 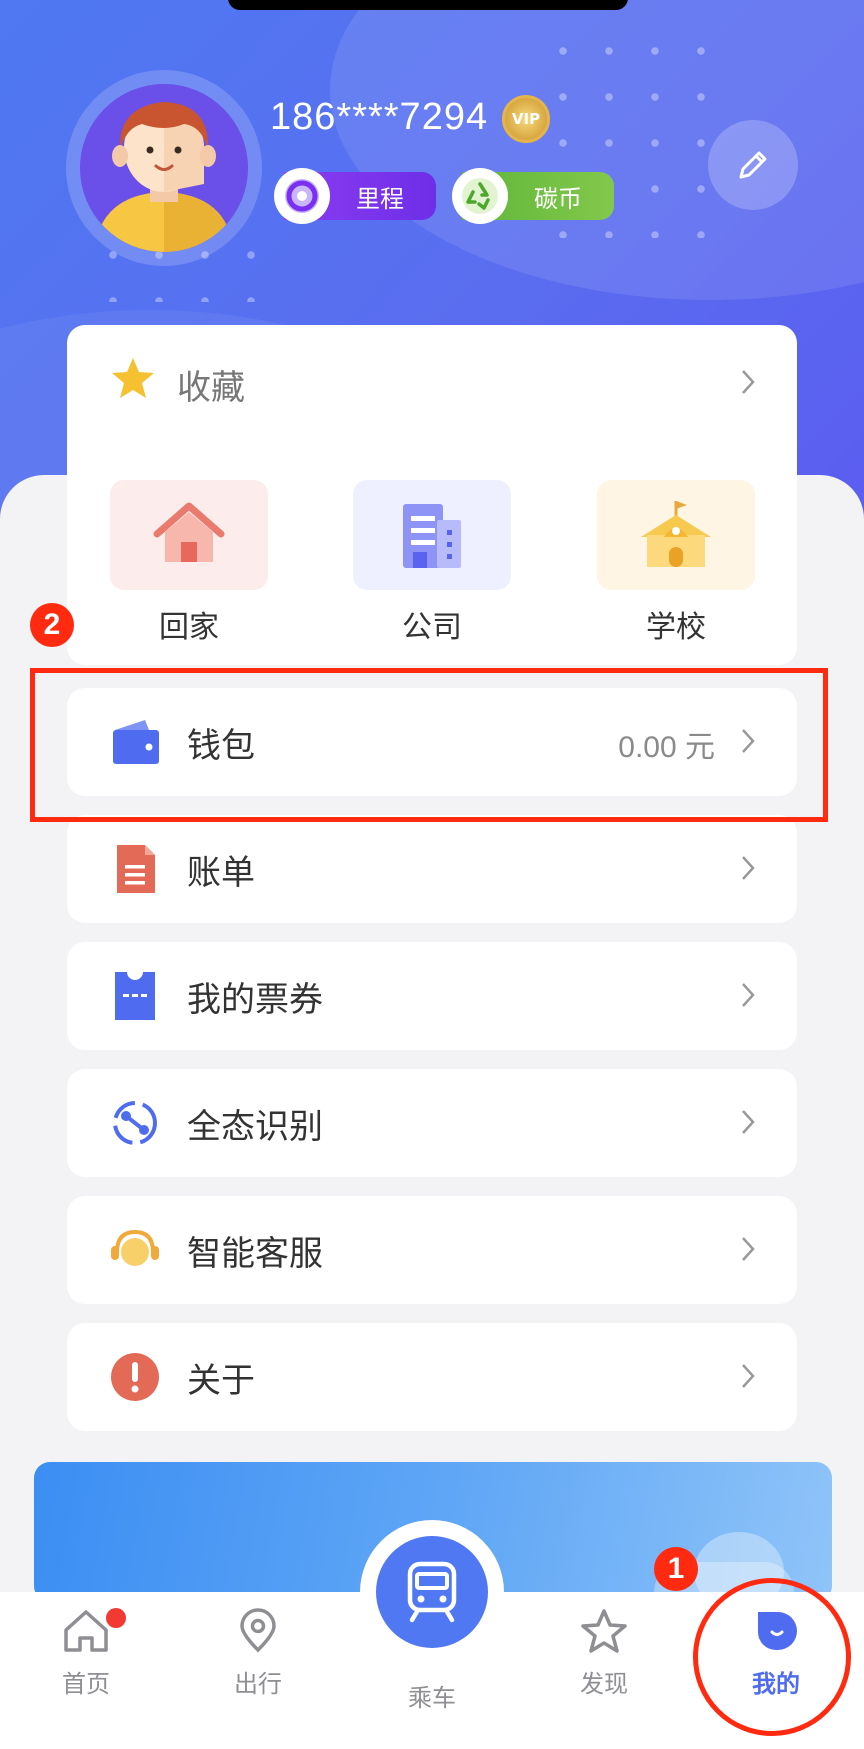 What do you see at coordinates (136, 869) in the screenshot?
I see `bill-icon` at bounding box center [136, 869].